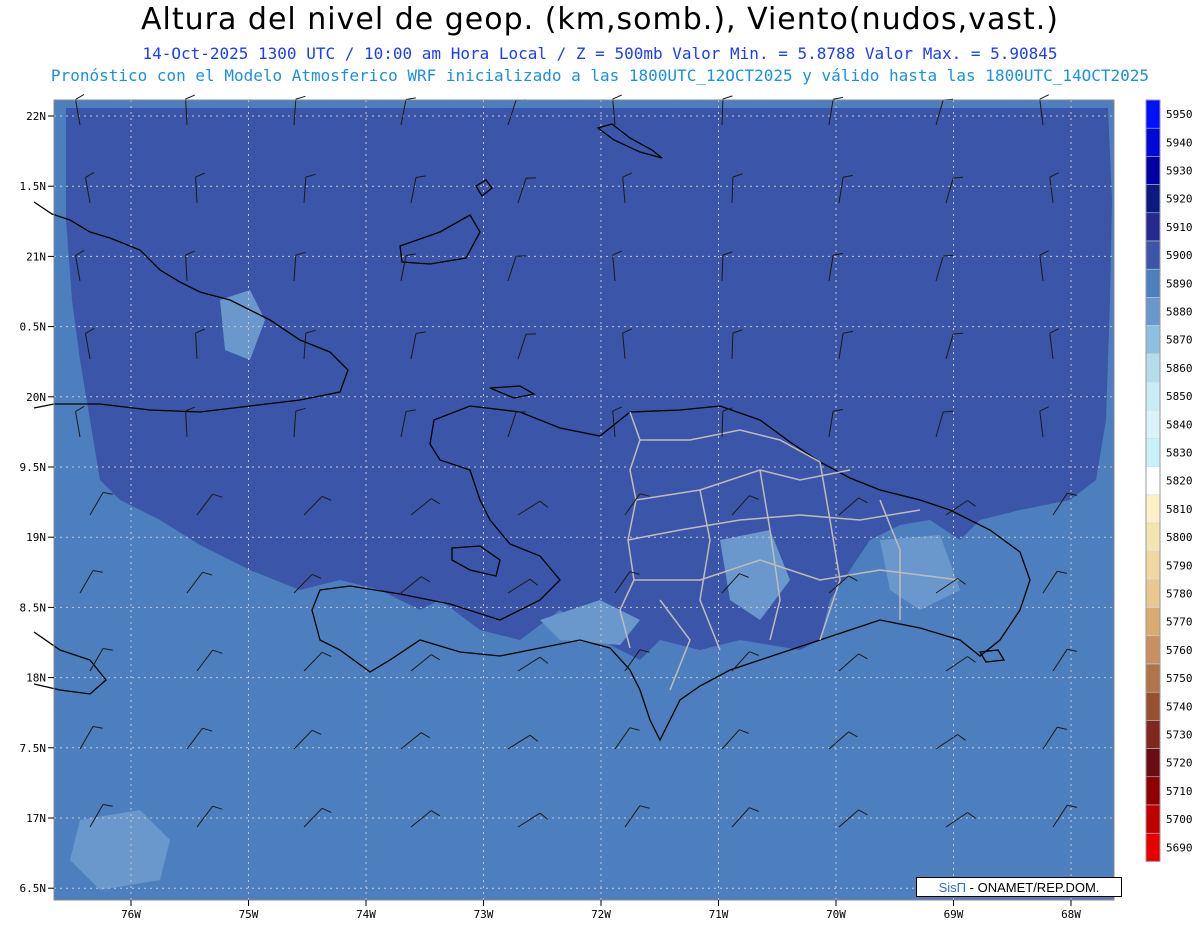 The height and width of the screenshot is (927, 1200). What do you see at coordinates (1034, 887) in the screenshot?
I see `credit-text: - ONAMET/REP.DOM.` at bounding box center [1034, 887].